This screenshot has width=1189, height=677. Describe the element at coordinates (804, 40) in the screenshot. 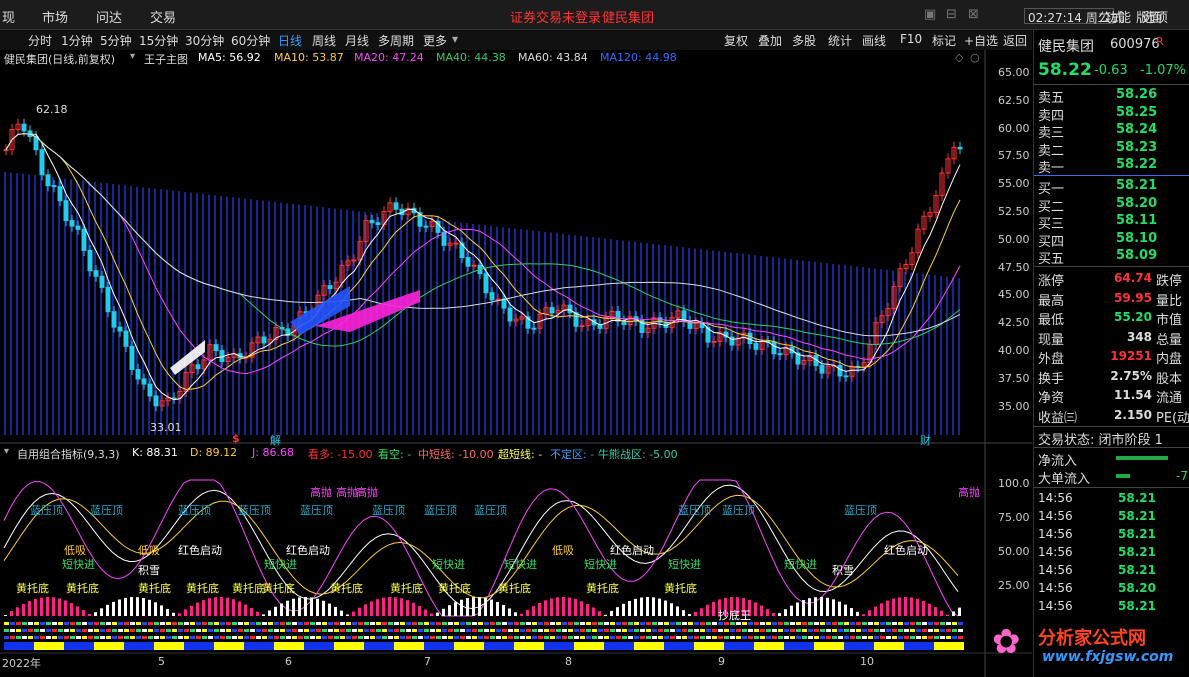

I see `multi-stock-button: 多股` at that location.